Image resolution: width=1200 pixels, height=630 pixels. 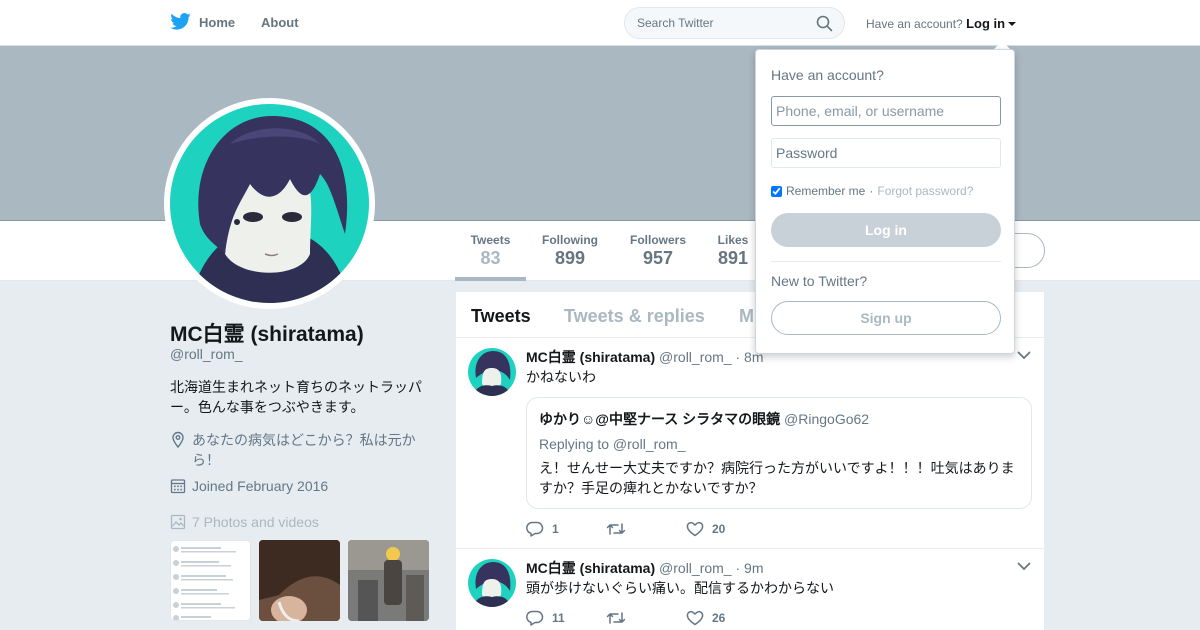 What do you see at coordinates (501, 316) in the screenshot?
I see `tab-tweets: Tweets` at bounding box center [501, 316].